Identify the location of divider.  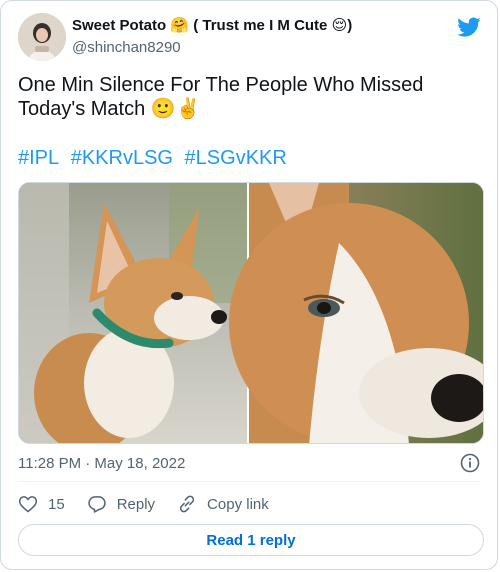
(249, 481).